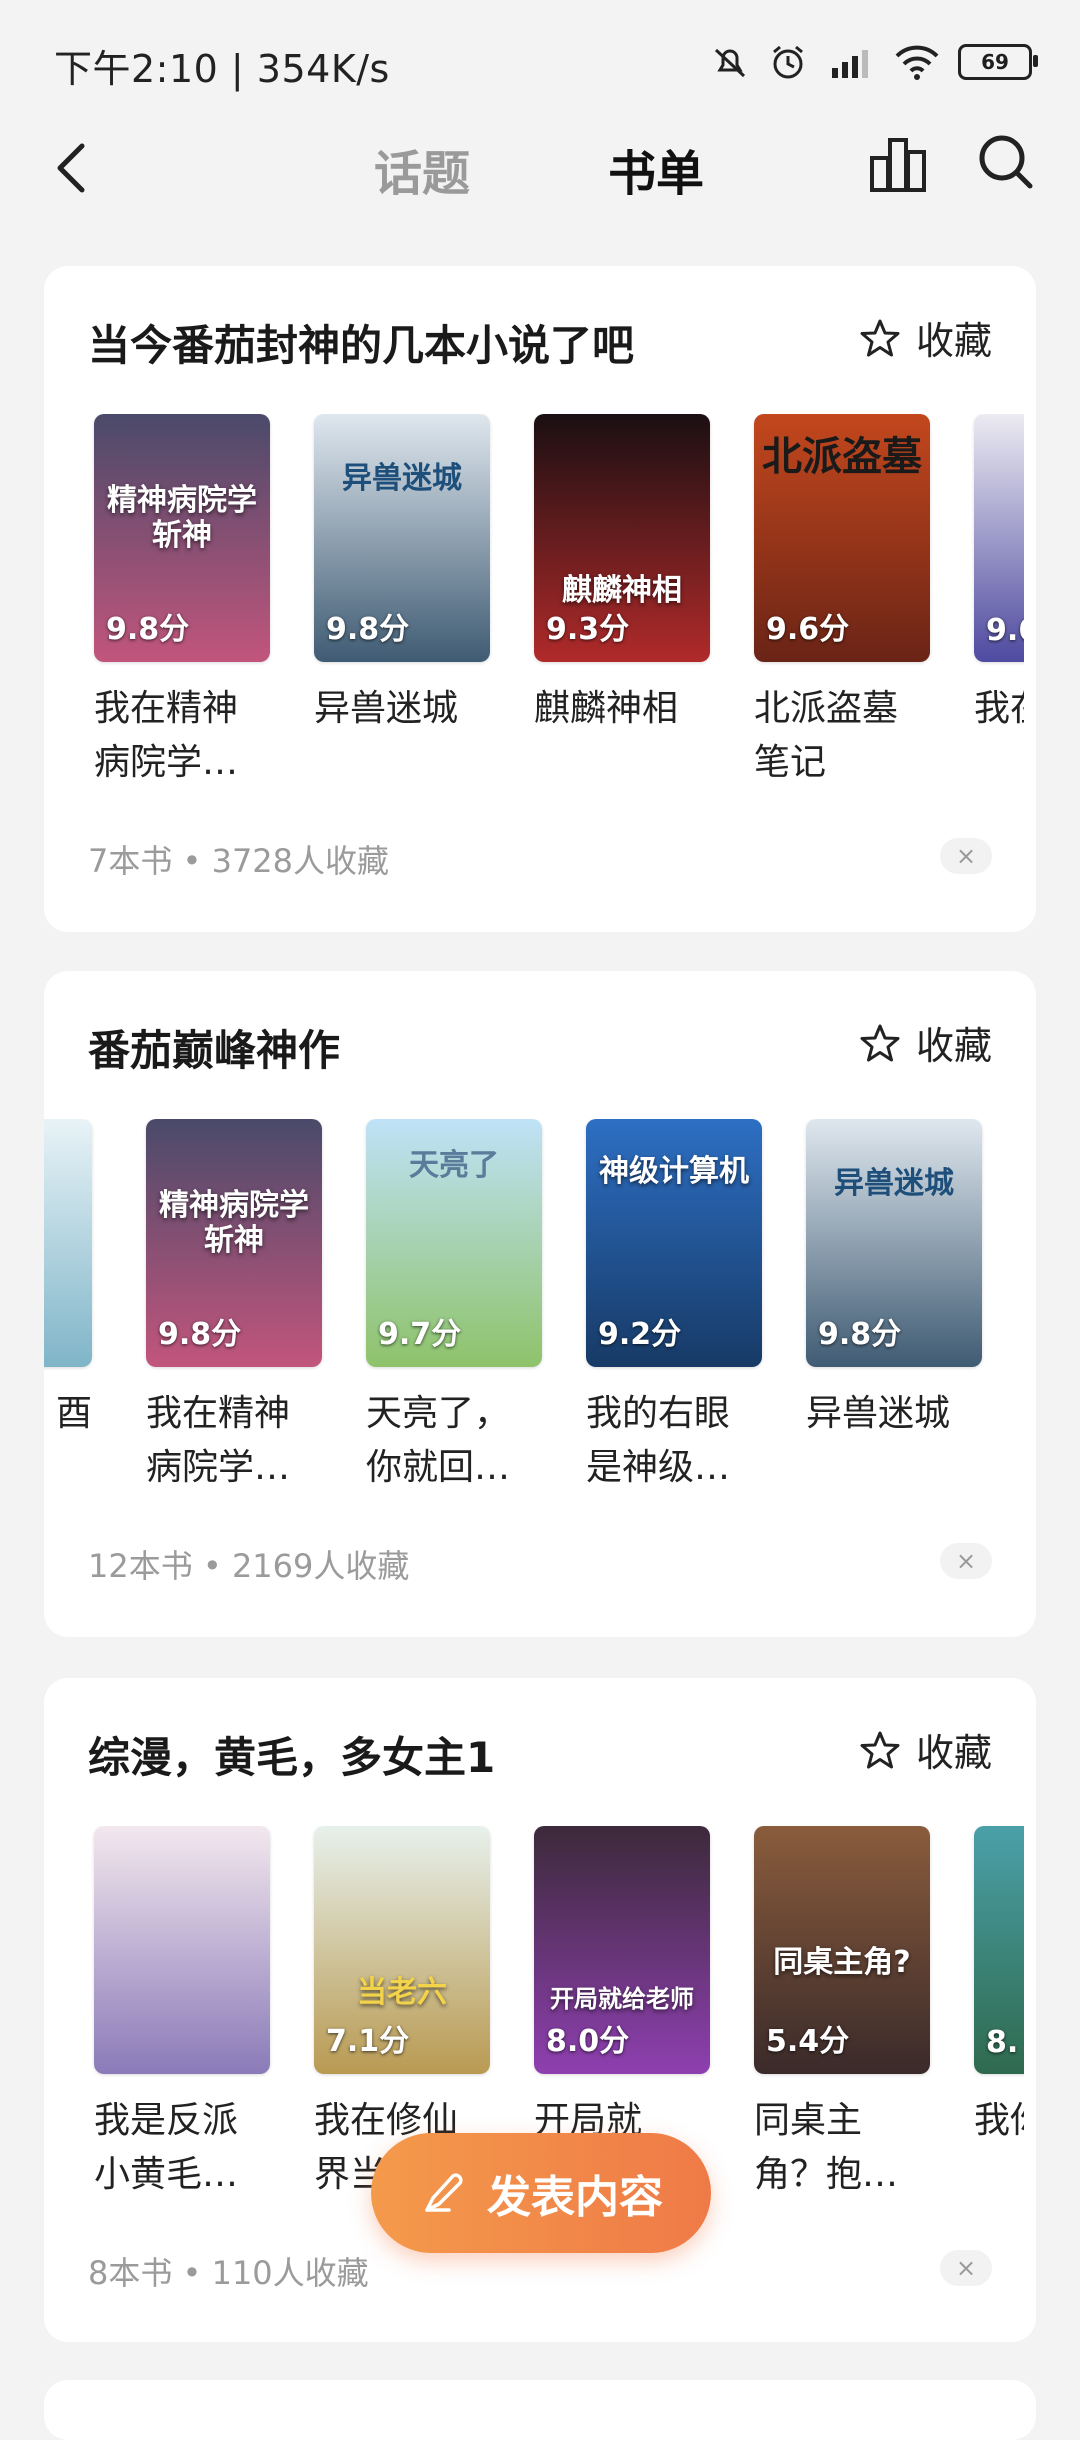 The image size is (1080, 2440). Describe the element at coordinates (228, 2273) in the screenshot. I see `booklist-meta: 8本书 • 110人收藏` at that location.